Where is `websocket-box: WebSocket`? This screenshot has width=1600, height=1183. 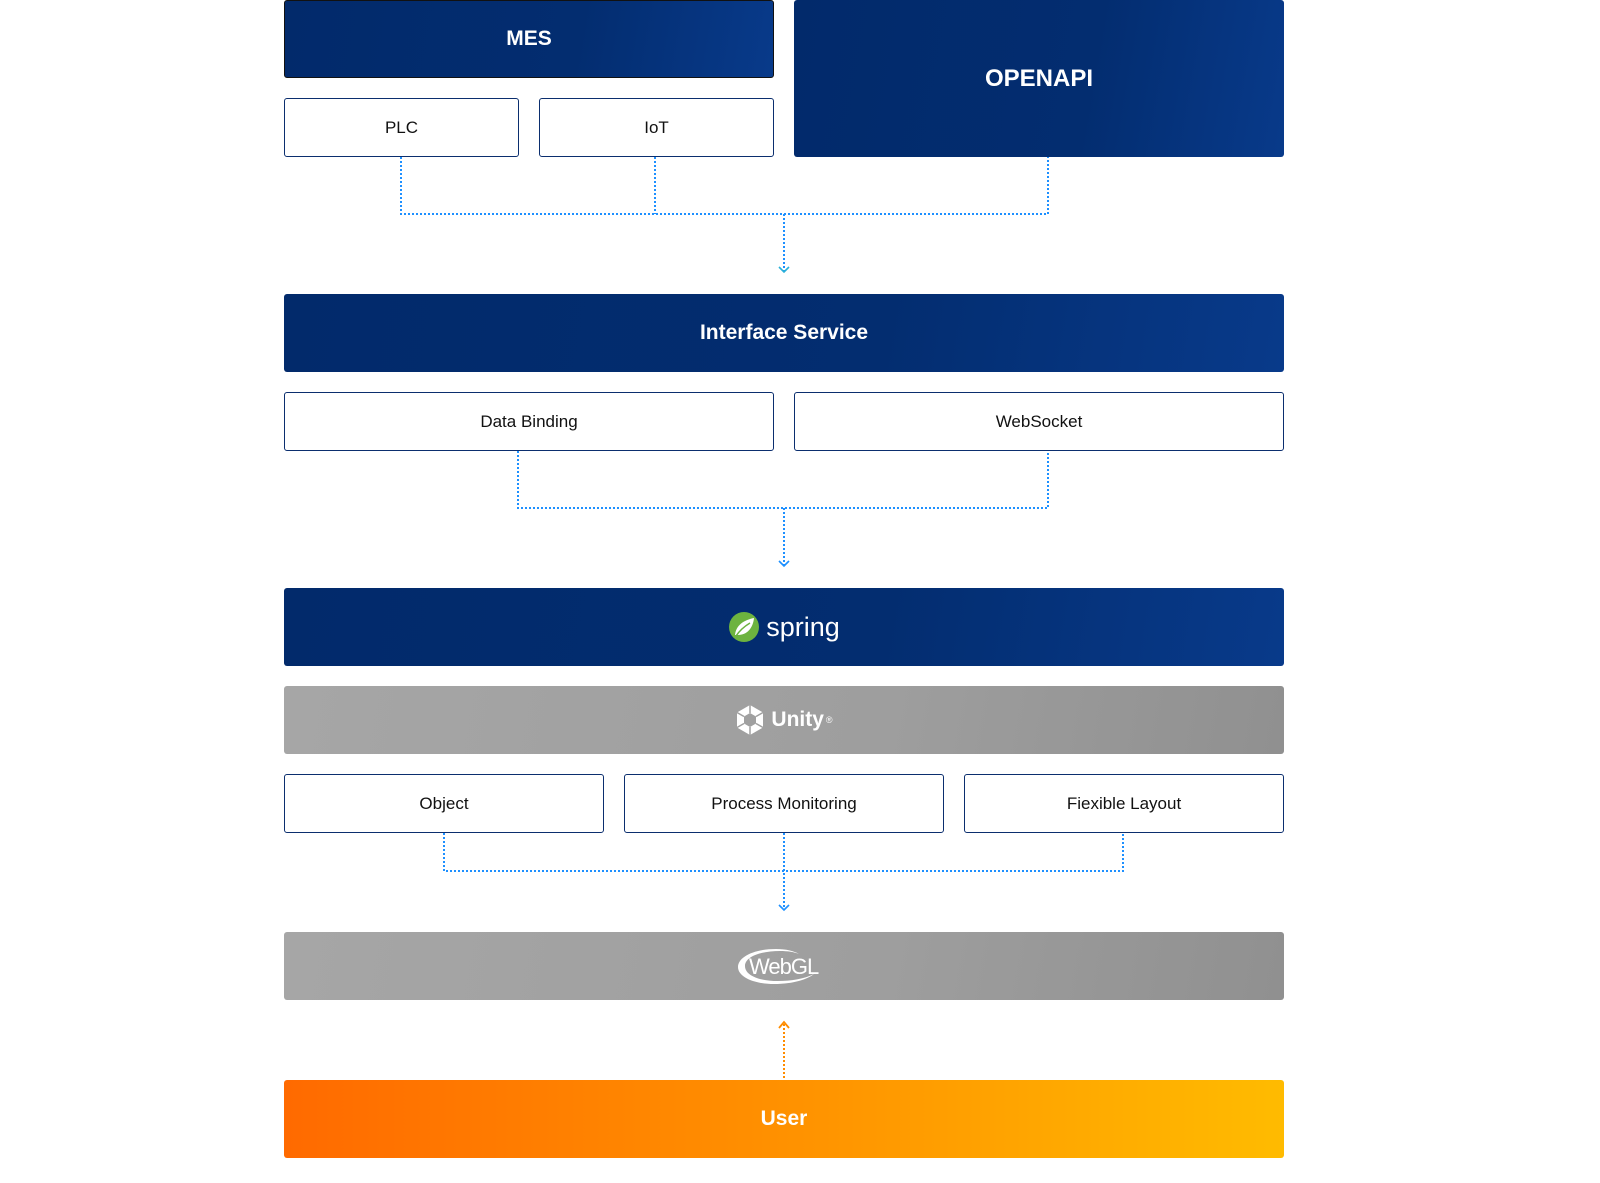
websocket-box: WebSocket is located at coordinates (1039, 421).